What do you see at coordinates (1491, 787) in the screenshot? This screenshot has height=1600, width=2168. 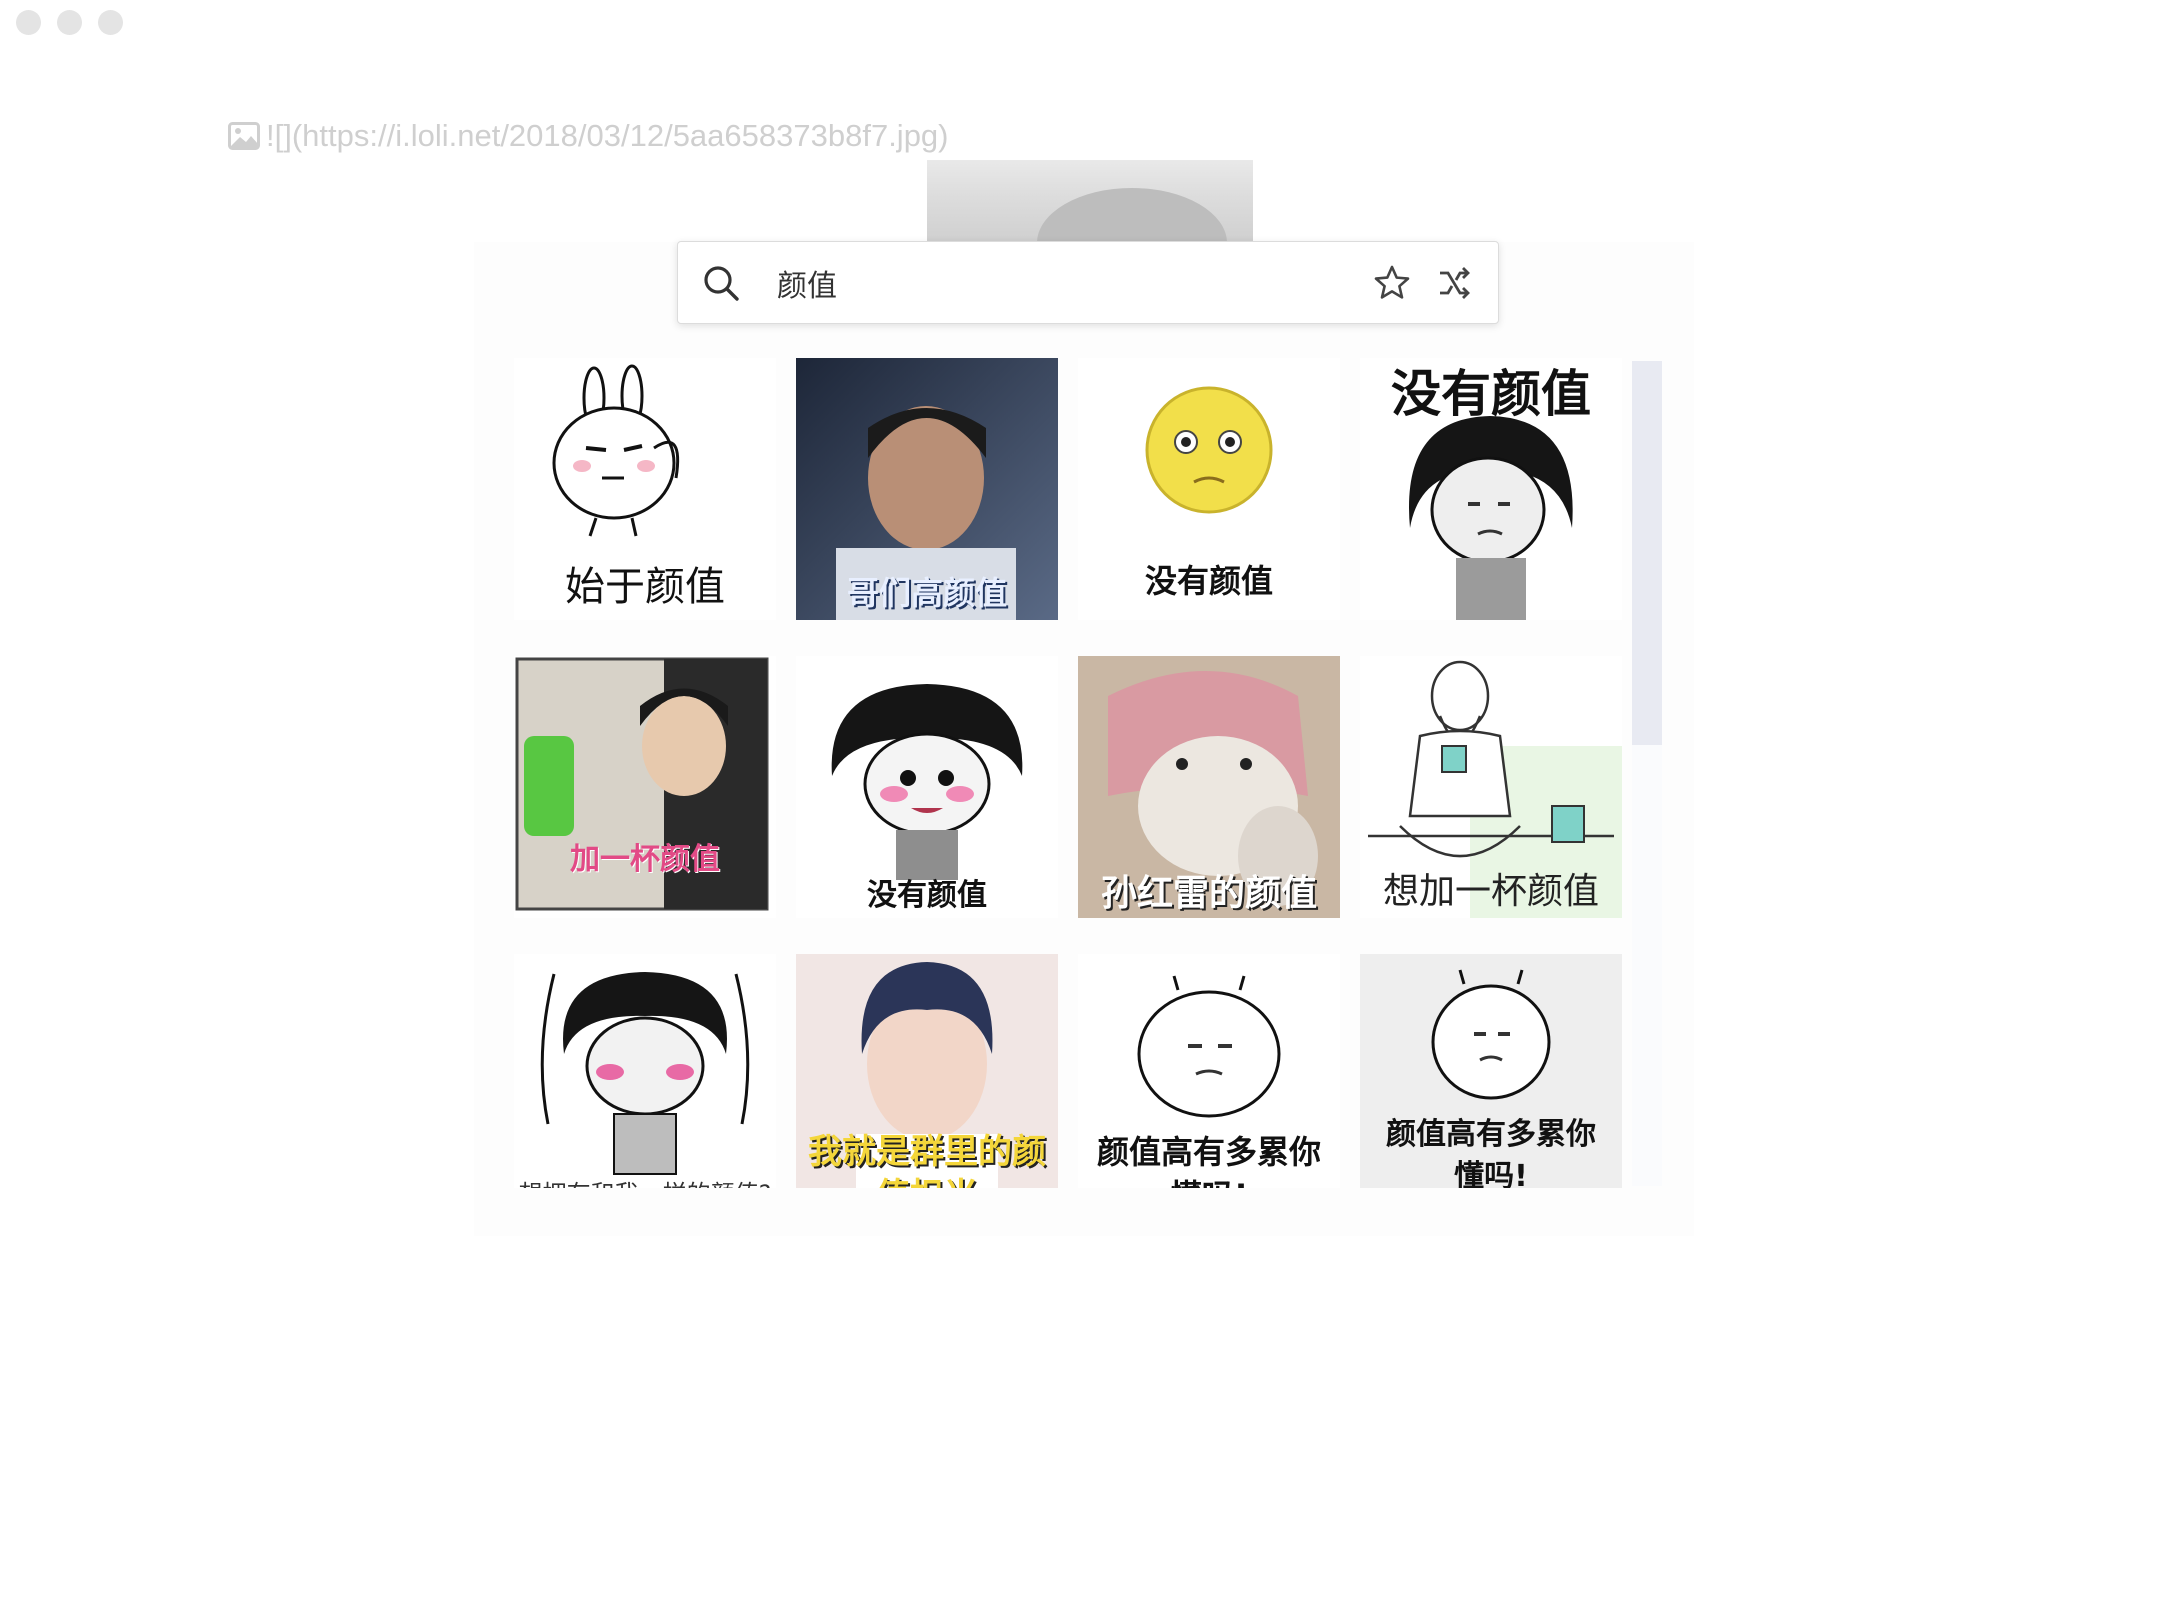 I see `sticker-item: 想加一杯颜值` at bounding box center [1491, 787].